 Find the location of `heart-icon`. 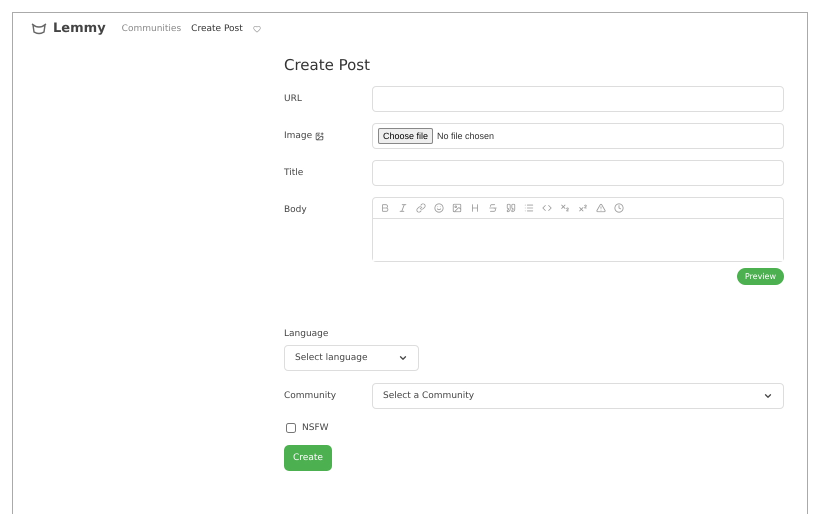

heart-icon is located at coordinates (256, 28).